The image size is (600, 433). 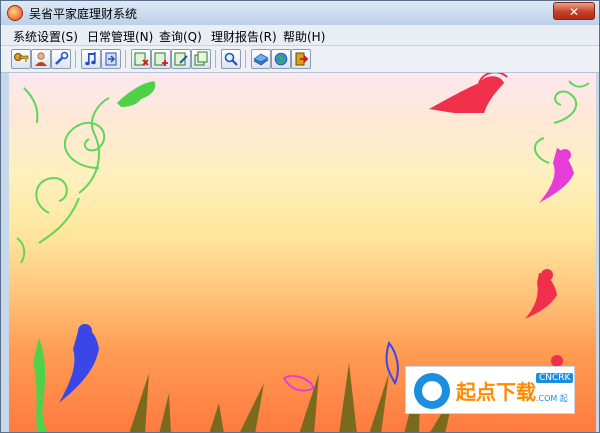 I want to click on user-button, so click(x=41, y=59).